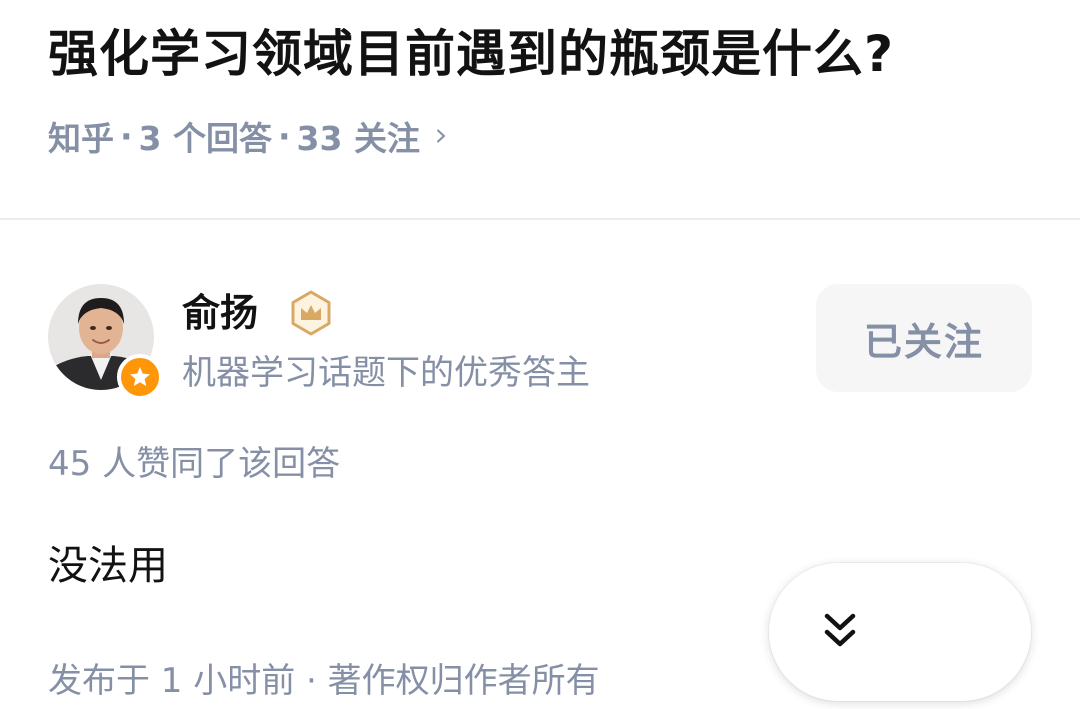 Image resolution: width=1080 pixels, height=709 pixels. Describe the element at coordinates (840, 630) in the screenshot. I see `double-chevron-down-icon` at that location.